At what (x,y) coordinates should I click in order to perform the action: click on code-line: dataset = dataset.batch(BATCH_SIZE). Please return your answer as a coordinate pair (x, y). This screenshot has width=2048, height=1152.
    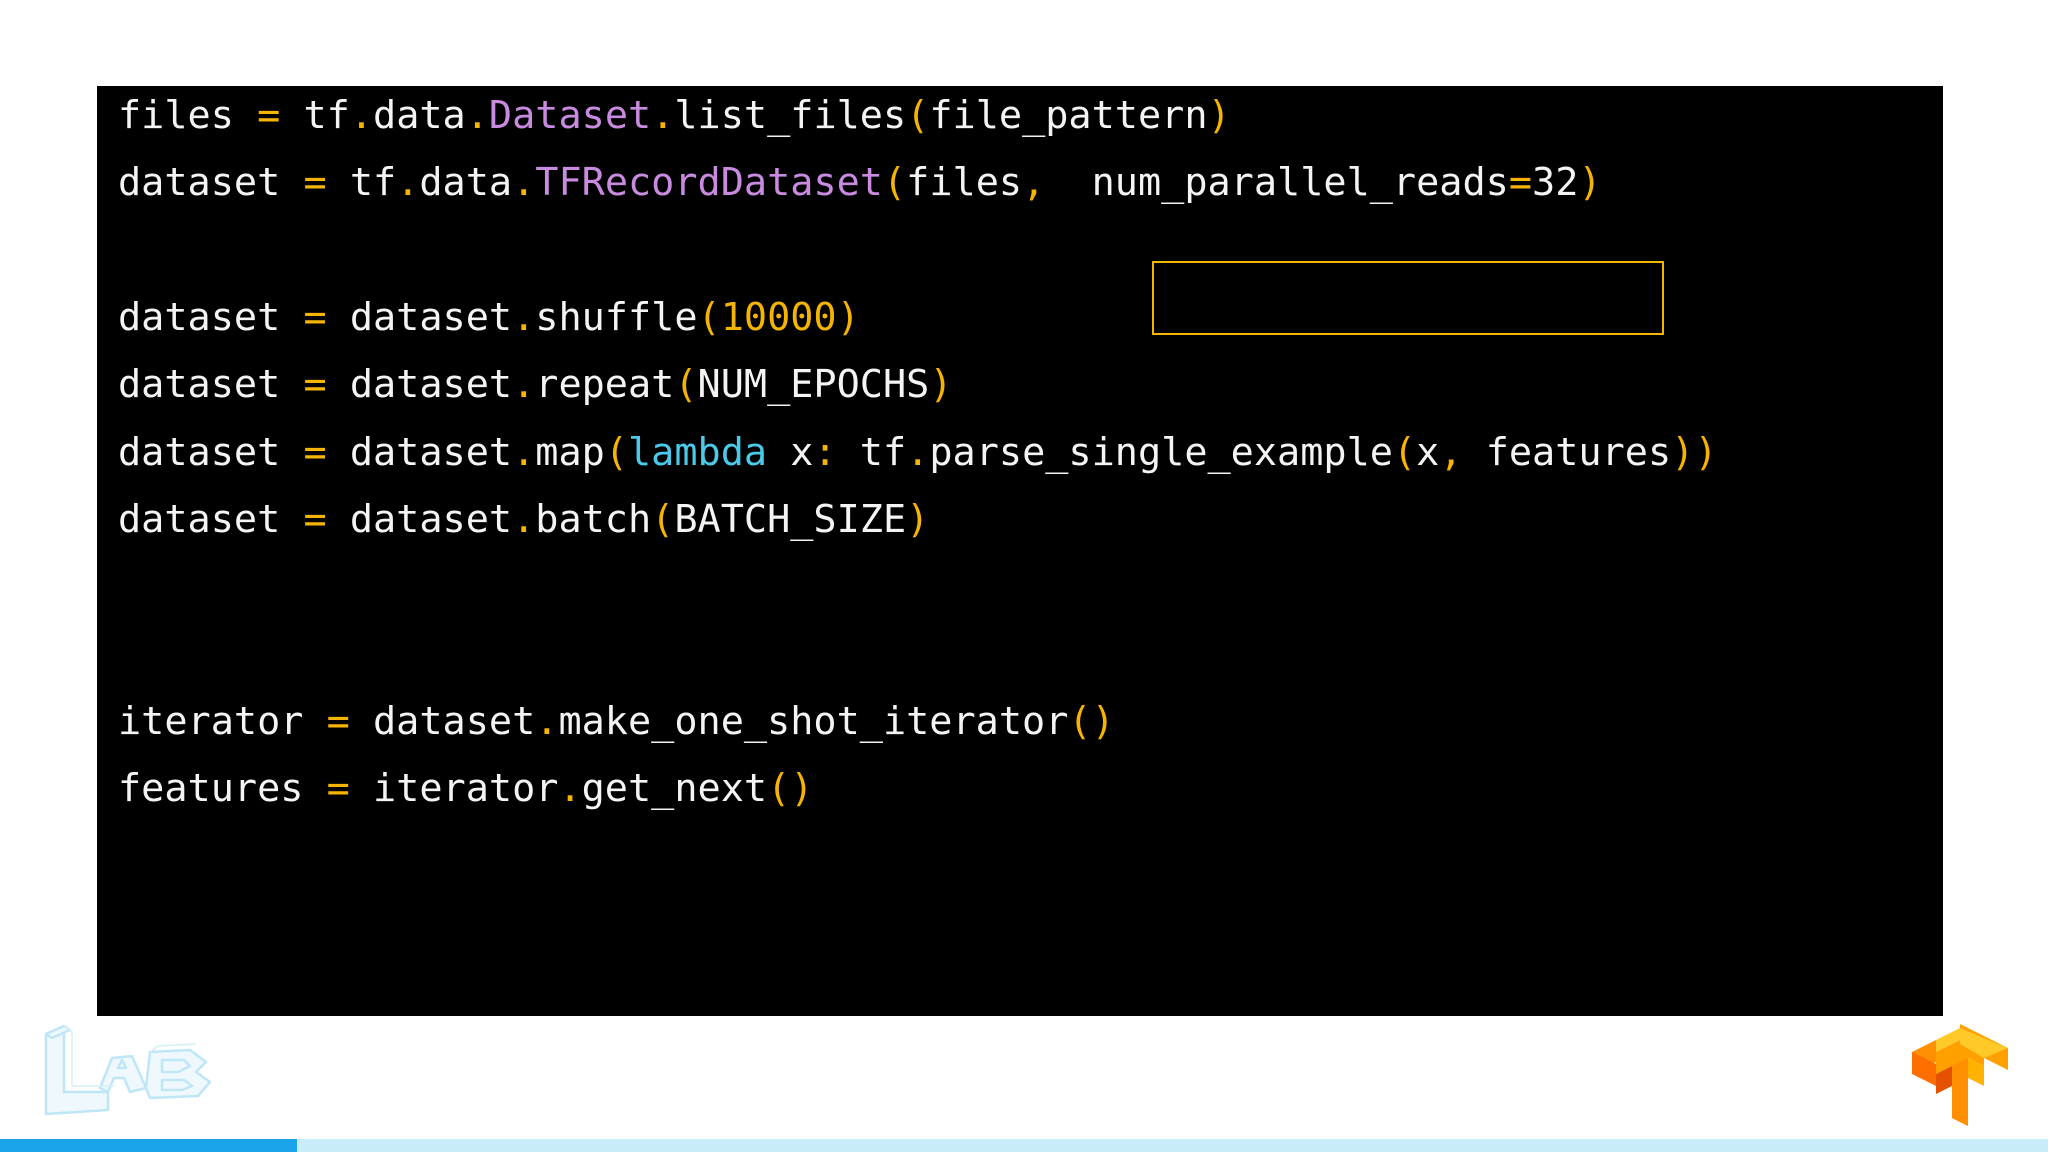
    Looking at the image, I should click on (523, 520).